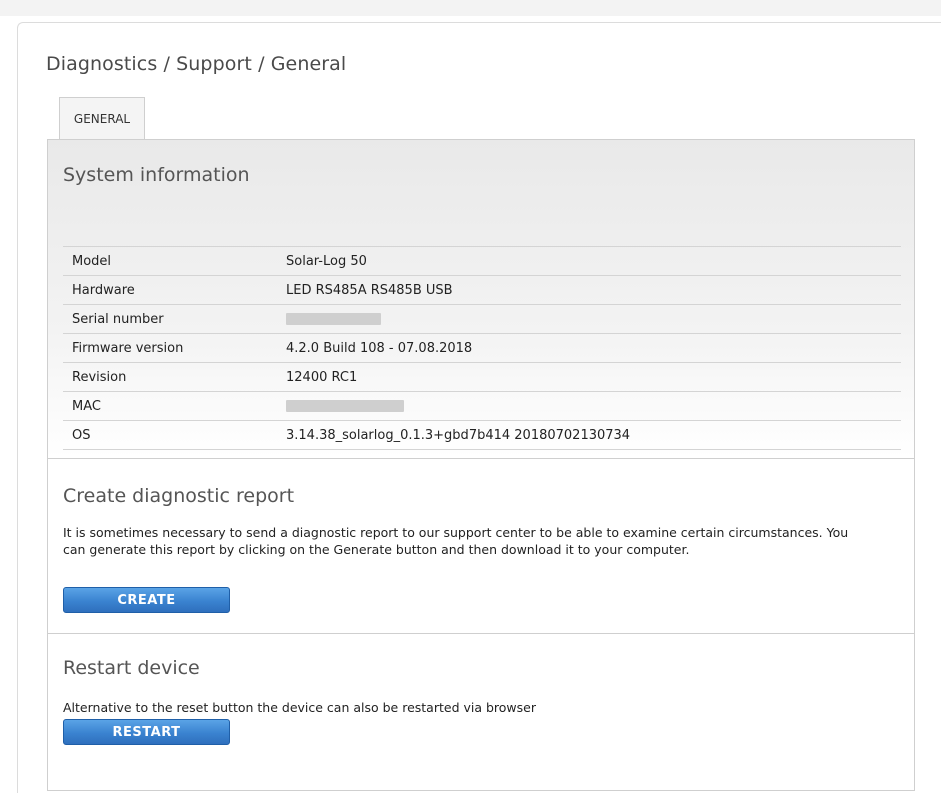 The image size is (941, 793). What do you see at coordinates (156, 175) in the screenshot?
I see `system-information-title: System information` at bounding box center [156, 175].